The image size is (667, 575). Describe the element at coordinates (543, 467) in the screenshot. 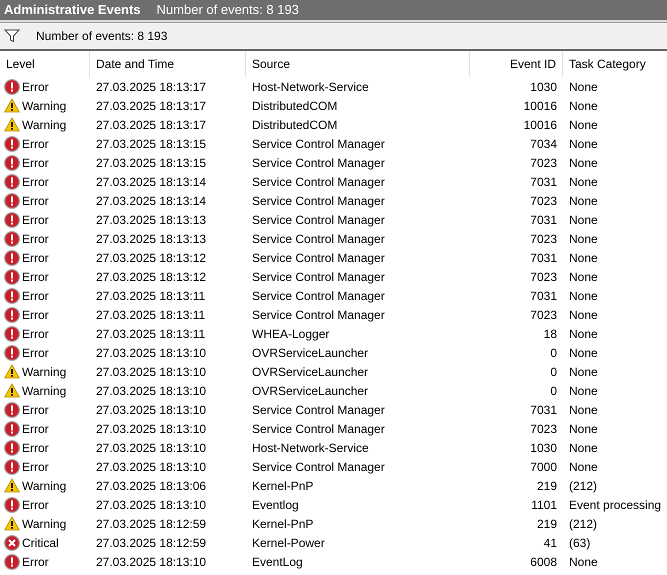

I see `table-cell-text: 7000` at that location.